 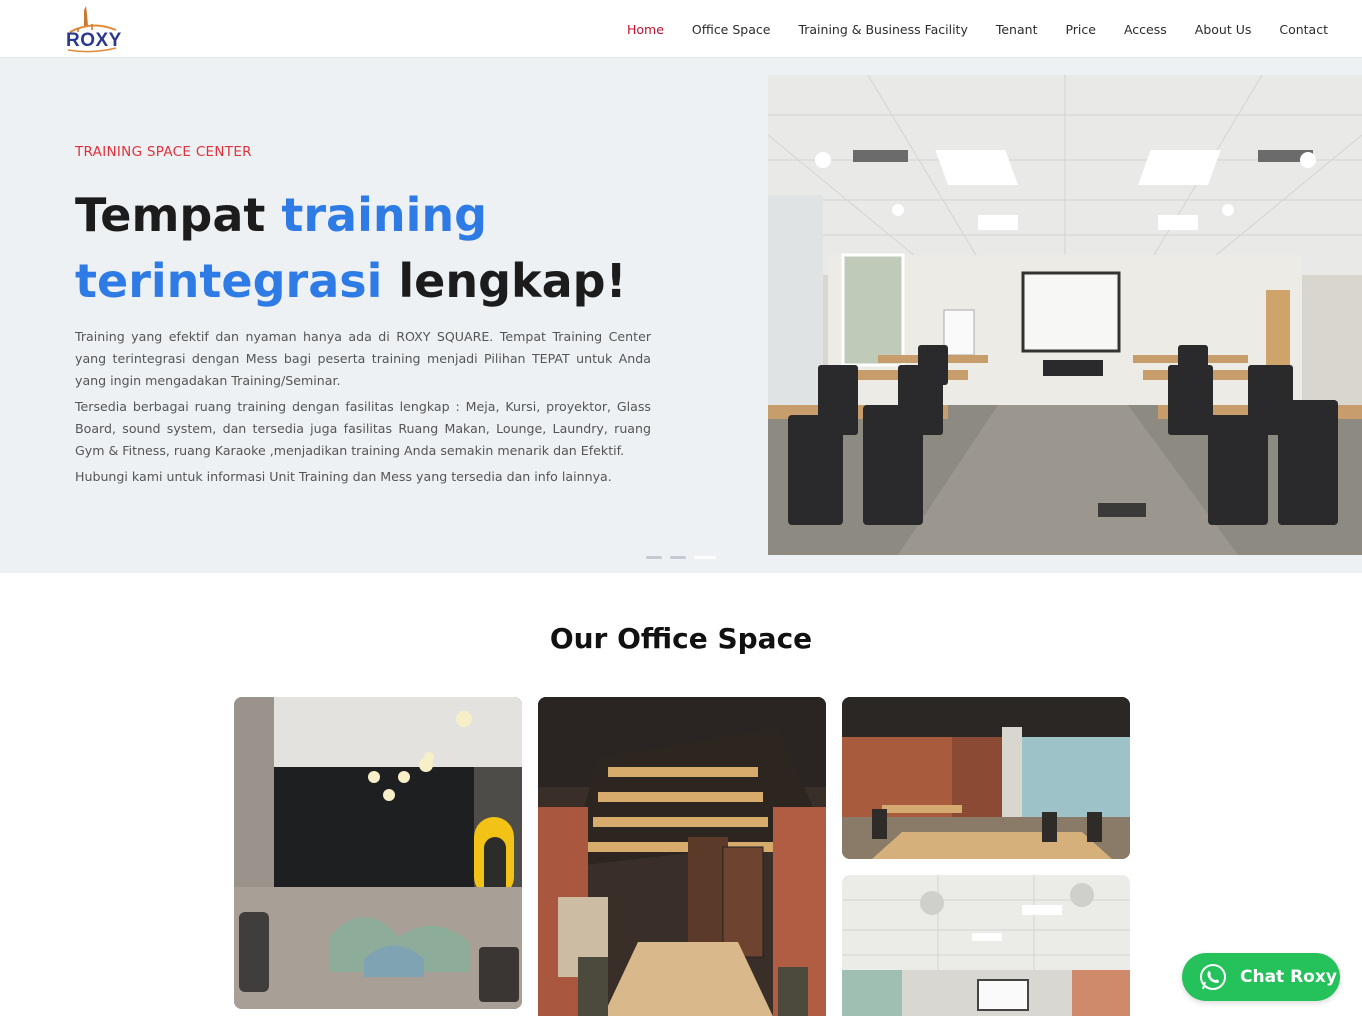 I want to click on office-photo-meeting-room, so click(x=986, y=945).